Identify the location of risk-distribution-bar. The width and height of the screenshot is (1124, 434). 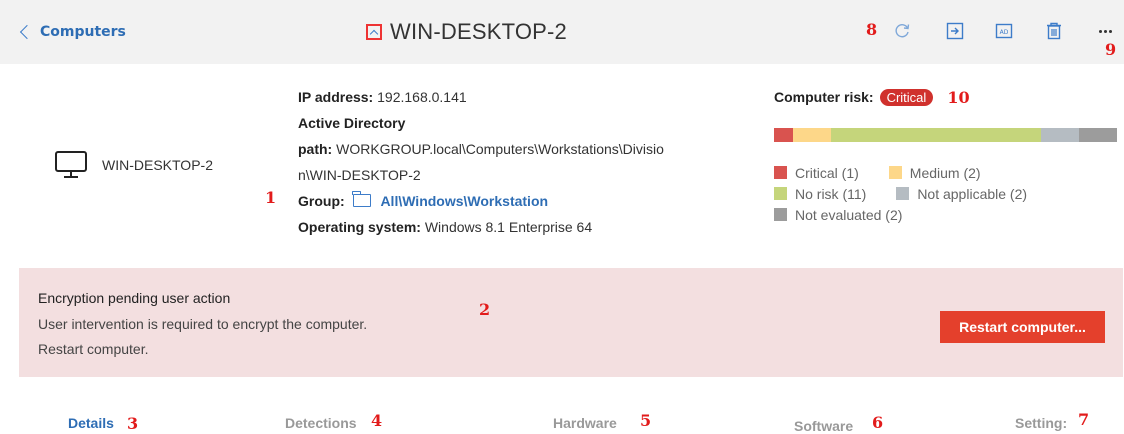
(945, 135).